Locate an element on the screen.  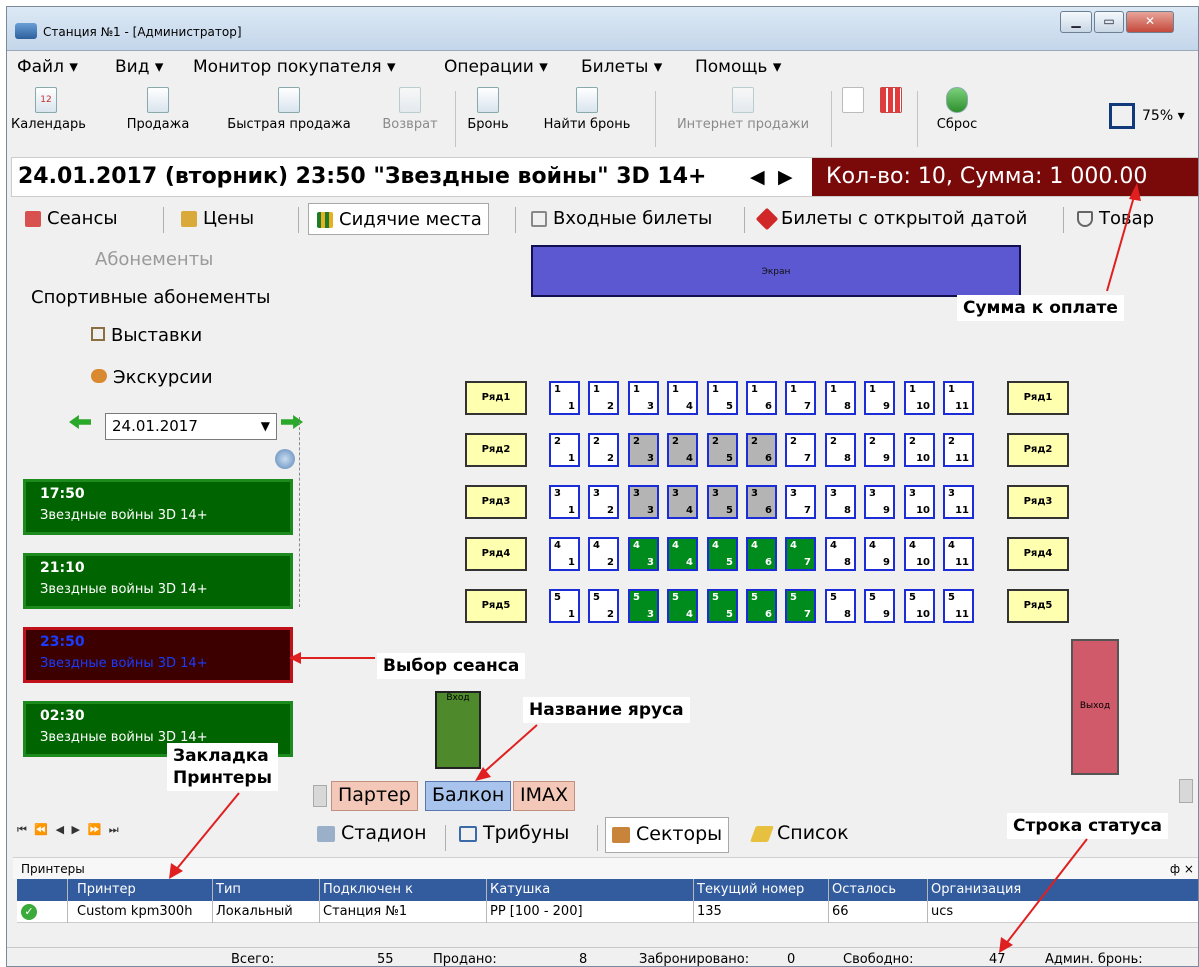
tier-tab-balcony: Балкон is located at coordinates (468, 796).